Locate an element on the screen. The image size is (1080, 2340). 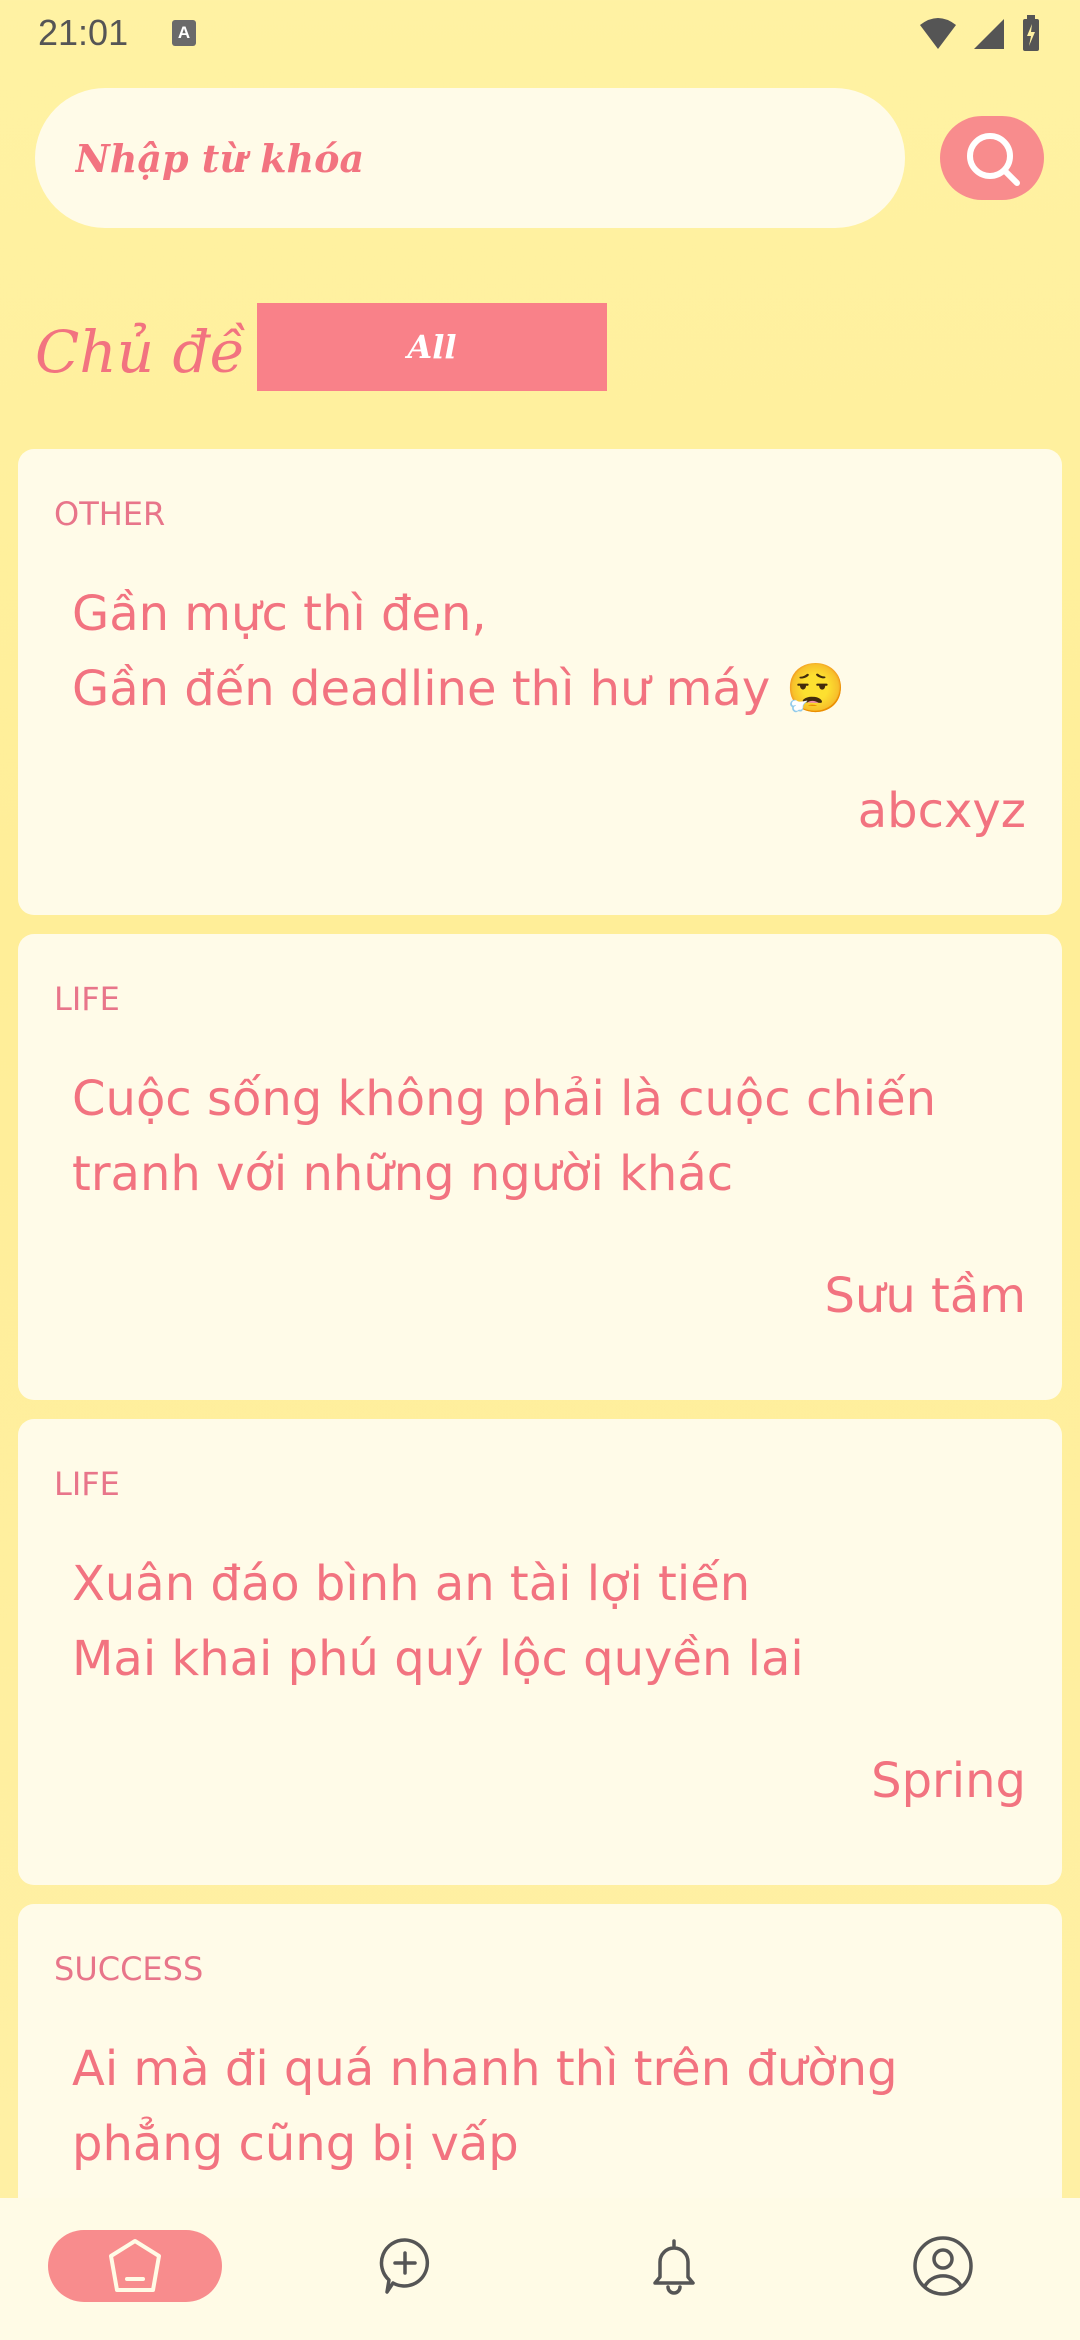
battery-icon is located at coordinates (1031, 33).